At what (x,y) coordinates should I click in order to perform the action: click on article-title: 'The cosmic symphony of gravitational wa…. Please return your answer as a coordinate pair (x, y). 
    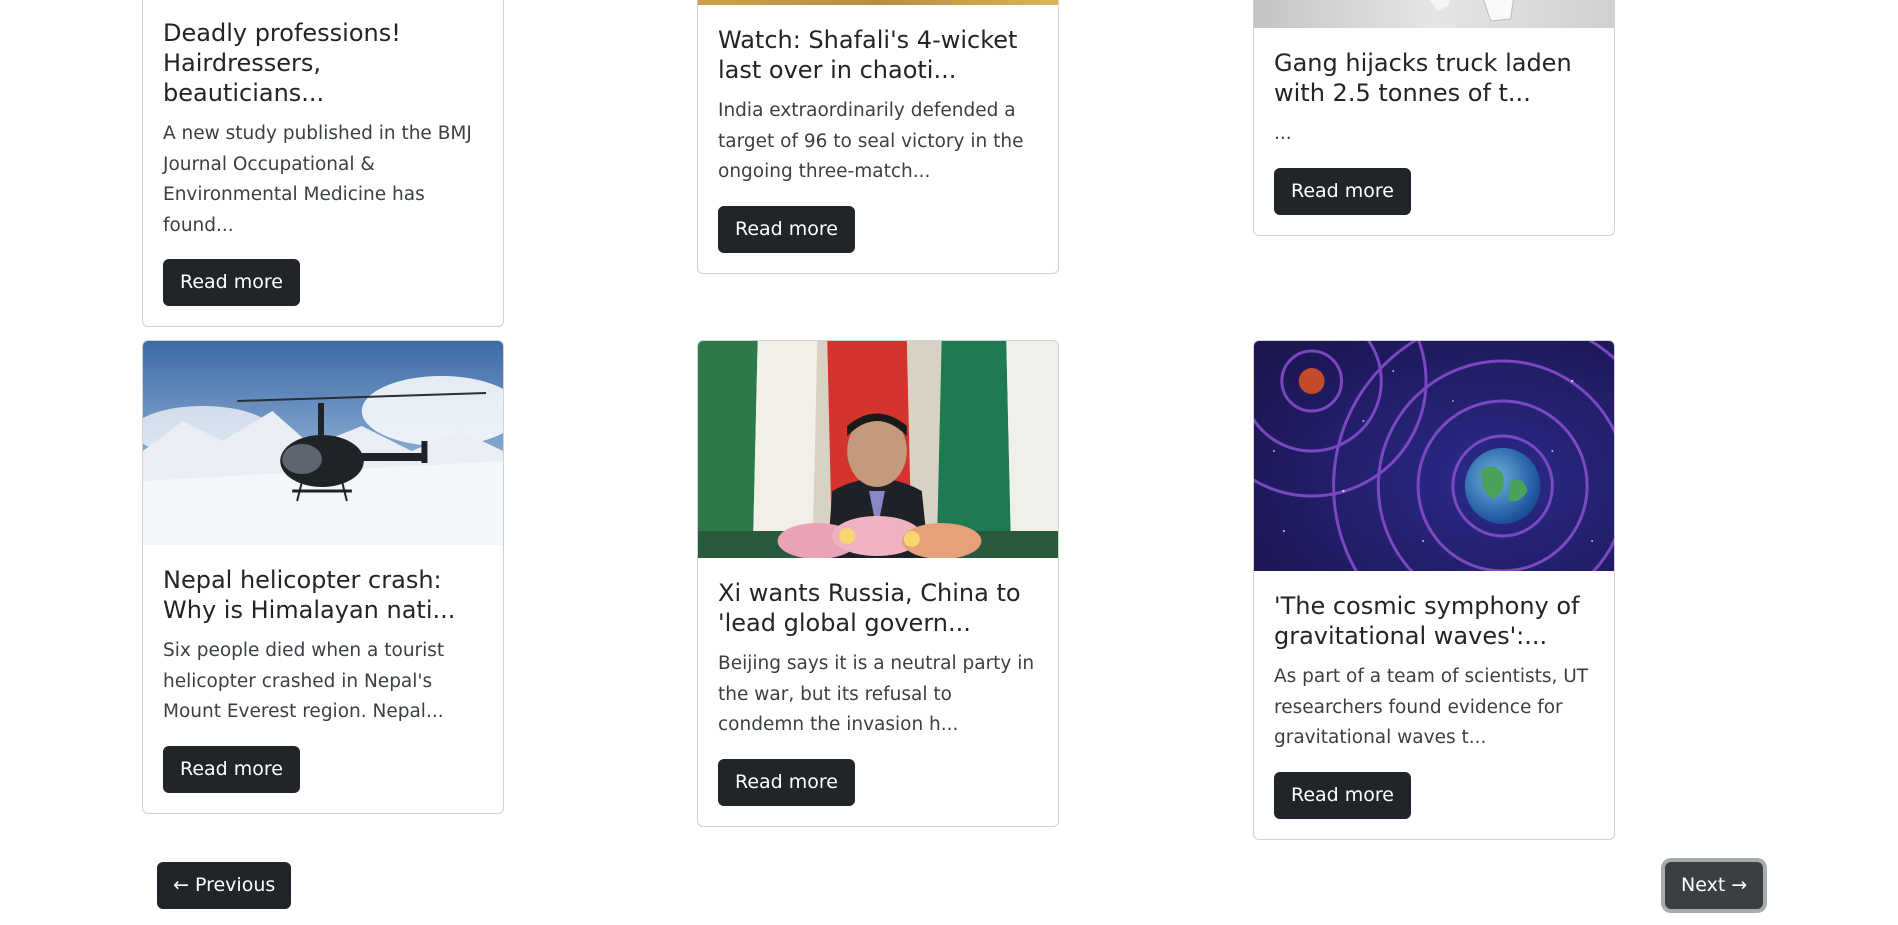
    Looking at the image, I should click on (1434, 621).